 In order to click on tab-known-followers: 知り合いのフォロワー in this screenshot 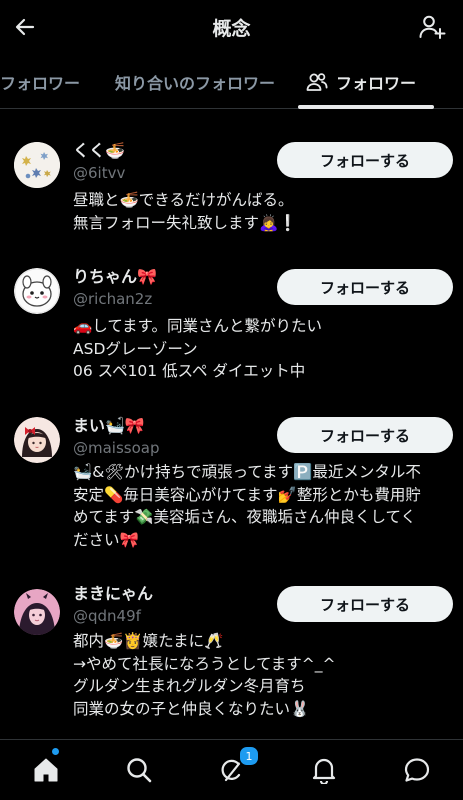, I will do `click(195, 82)`.